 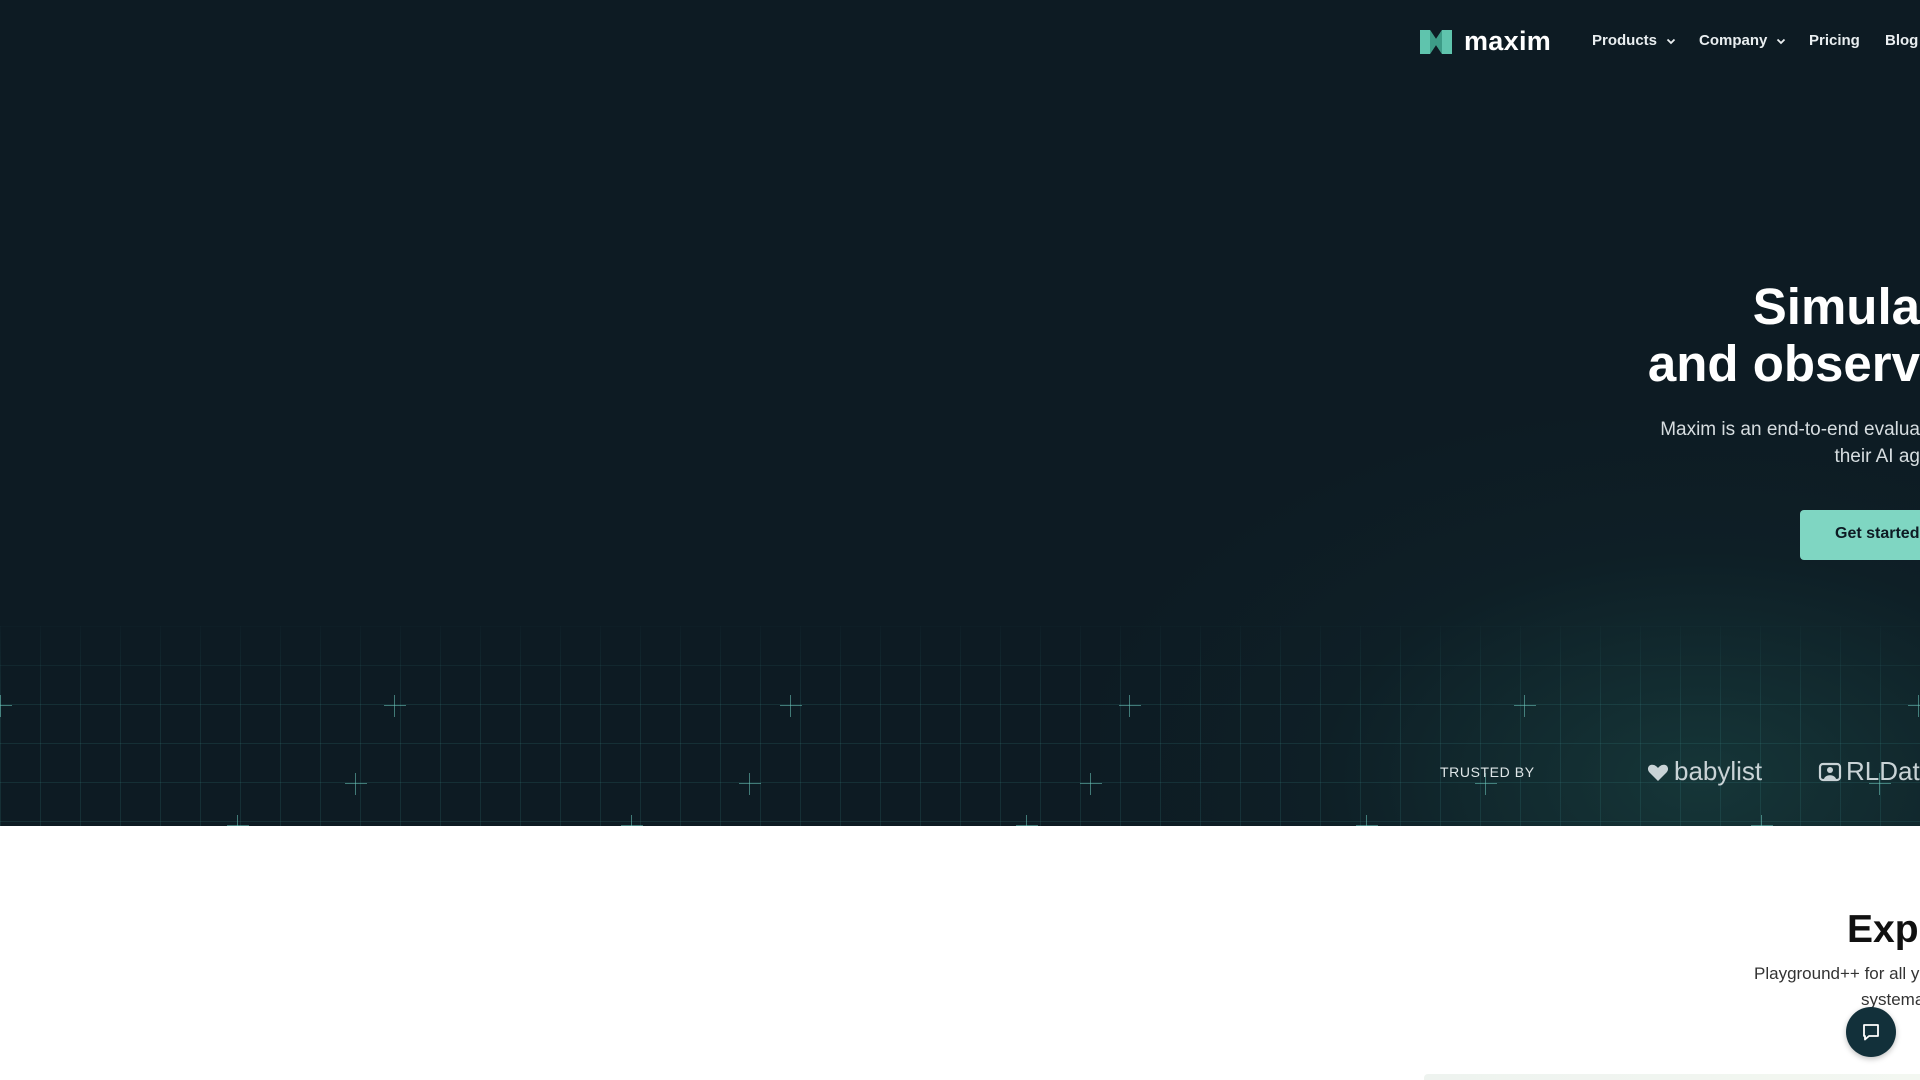 I want to click on hero-headline-line2: and observ, so click(x=1783, y=363).